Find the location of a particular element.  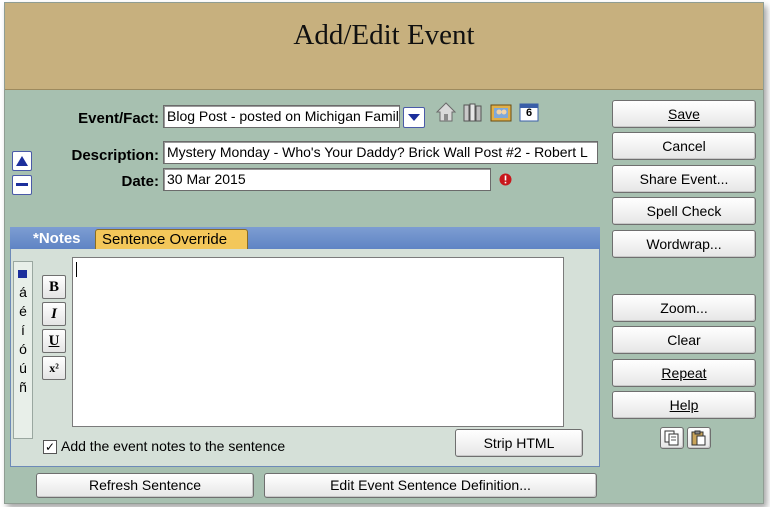

event-fact-dropdown is located at coordinates (414, 117).